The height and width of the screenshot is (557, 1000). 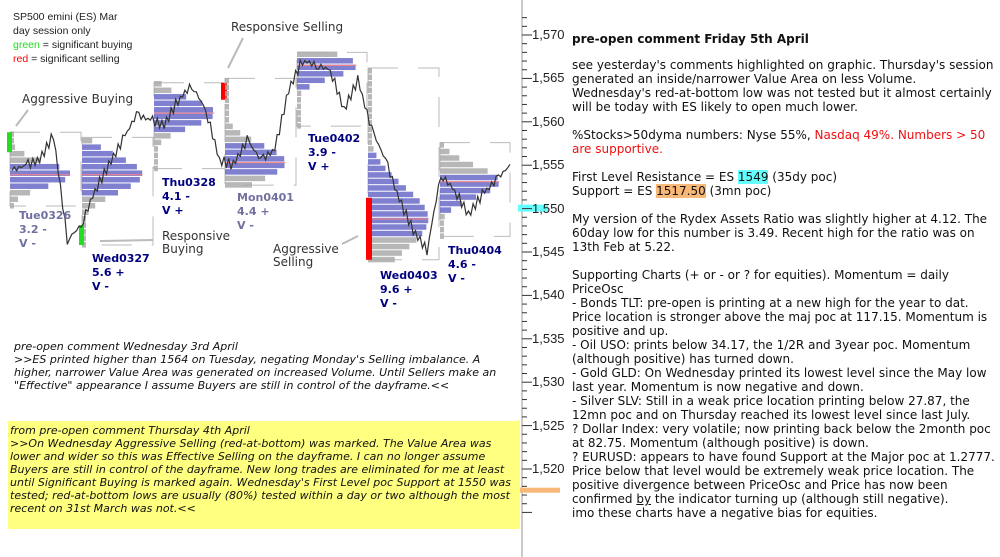 What do you see at coordinates (334, 138) in the screenshot?
I see `session-label-line: Tue0402` at bounding box center [334, 138].